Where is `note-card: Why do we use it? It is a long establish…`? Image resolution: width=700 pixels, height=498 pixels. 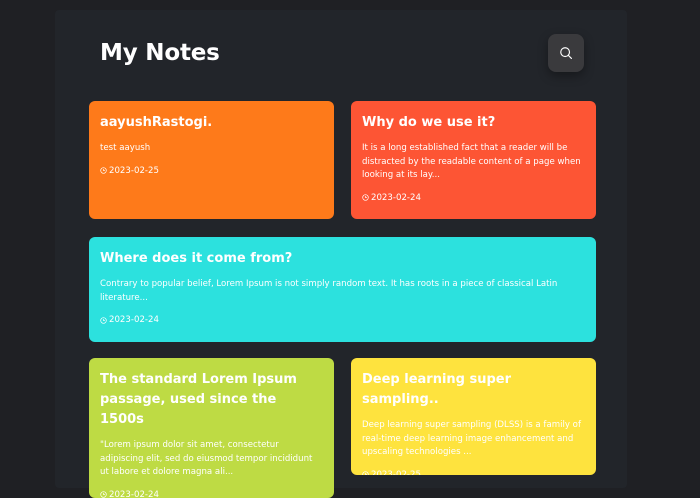 note-card: Why do we use it? It is a long establish… is located at coordinates (473, 160).